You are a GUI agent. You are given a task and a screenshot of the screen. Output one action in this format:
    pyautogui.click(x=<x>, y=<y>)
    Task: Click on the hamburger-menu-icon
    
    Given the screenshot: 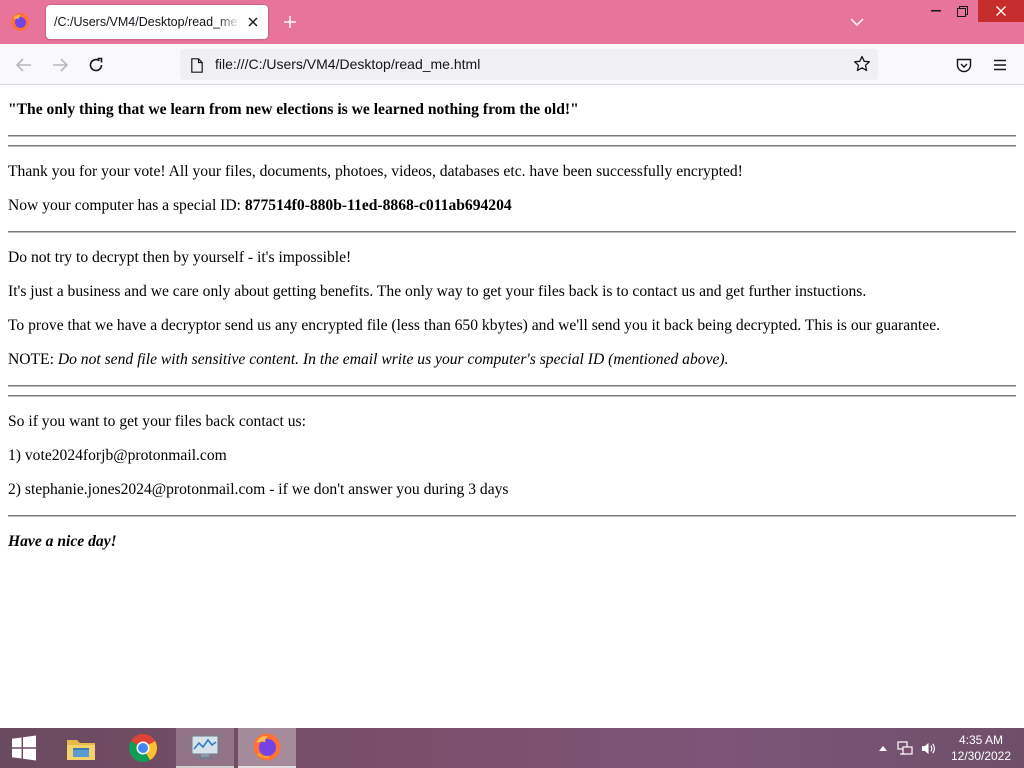 What is the action you would take?
    pyautogui.click(x=1000, y=65)
    